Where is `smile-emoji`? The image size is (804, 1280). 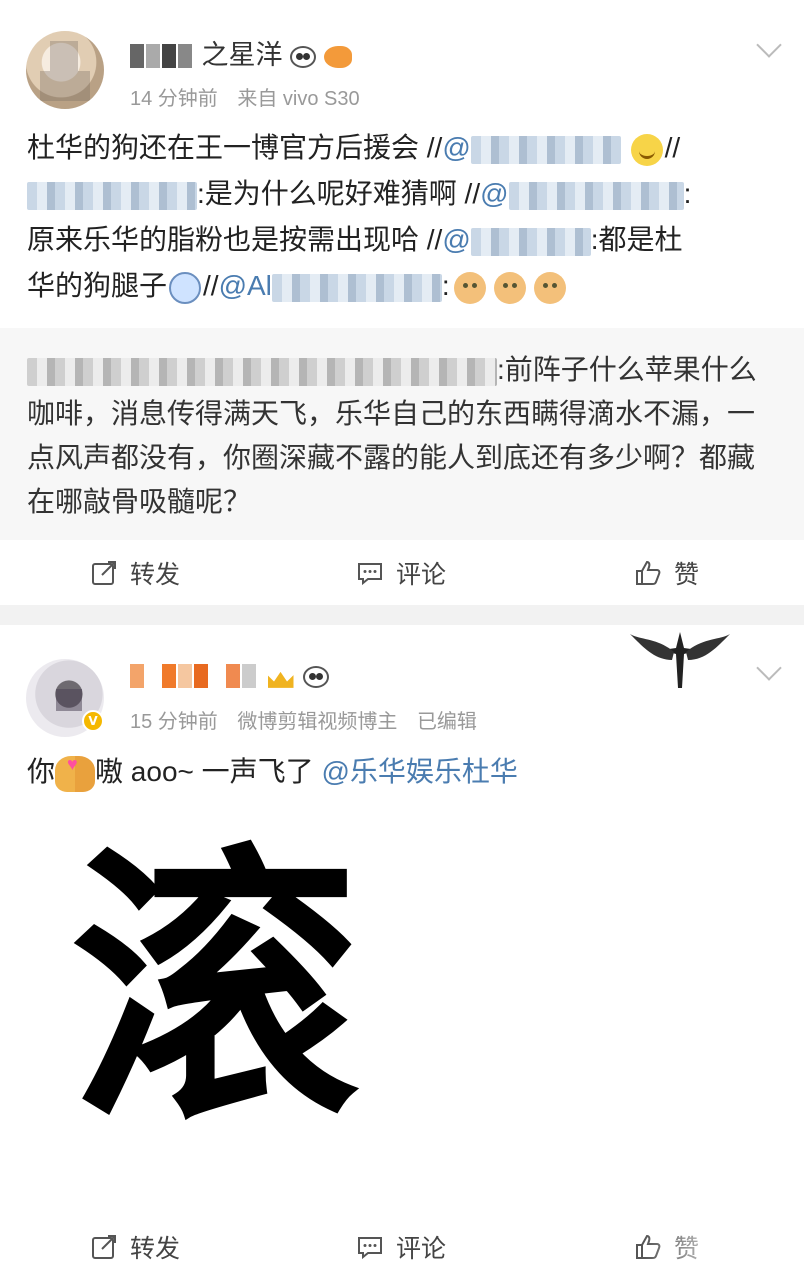
smile-emoji is located at coordinates (646, 149).